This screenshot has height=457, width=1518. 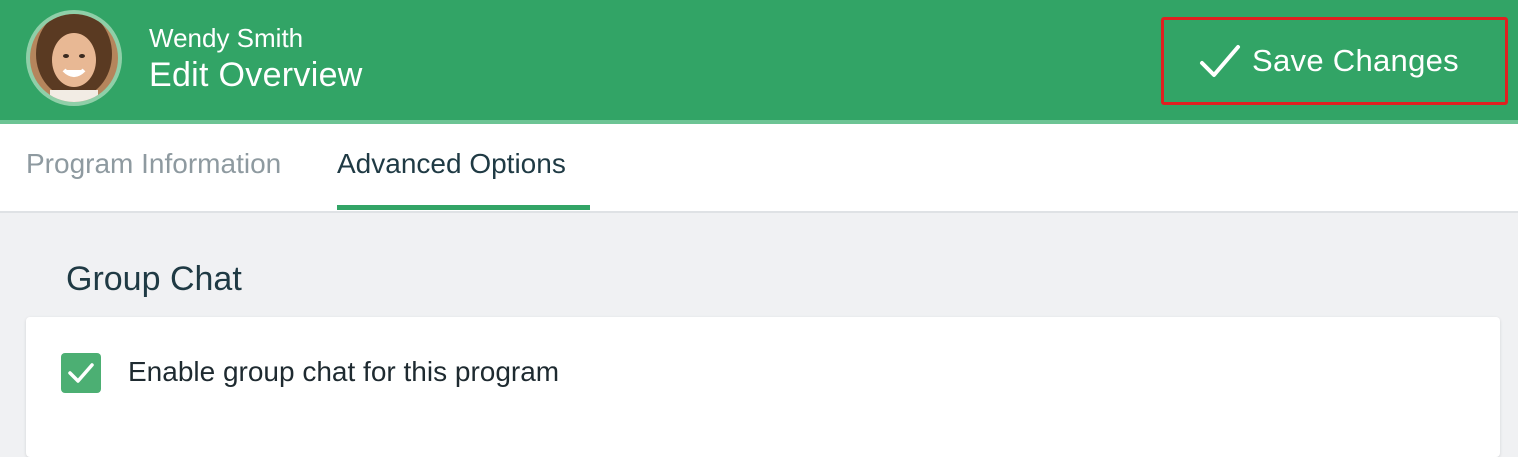 I want to click on save-changes-label: Save Changes, so click(x=1355, y=60).